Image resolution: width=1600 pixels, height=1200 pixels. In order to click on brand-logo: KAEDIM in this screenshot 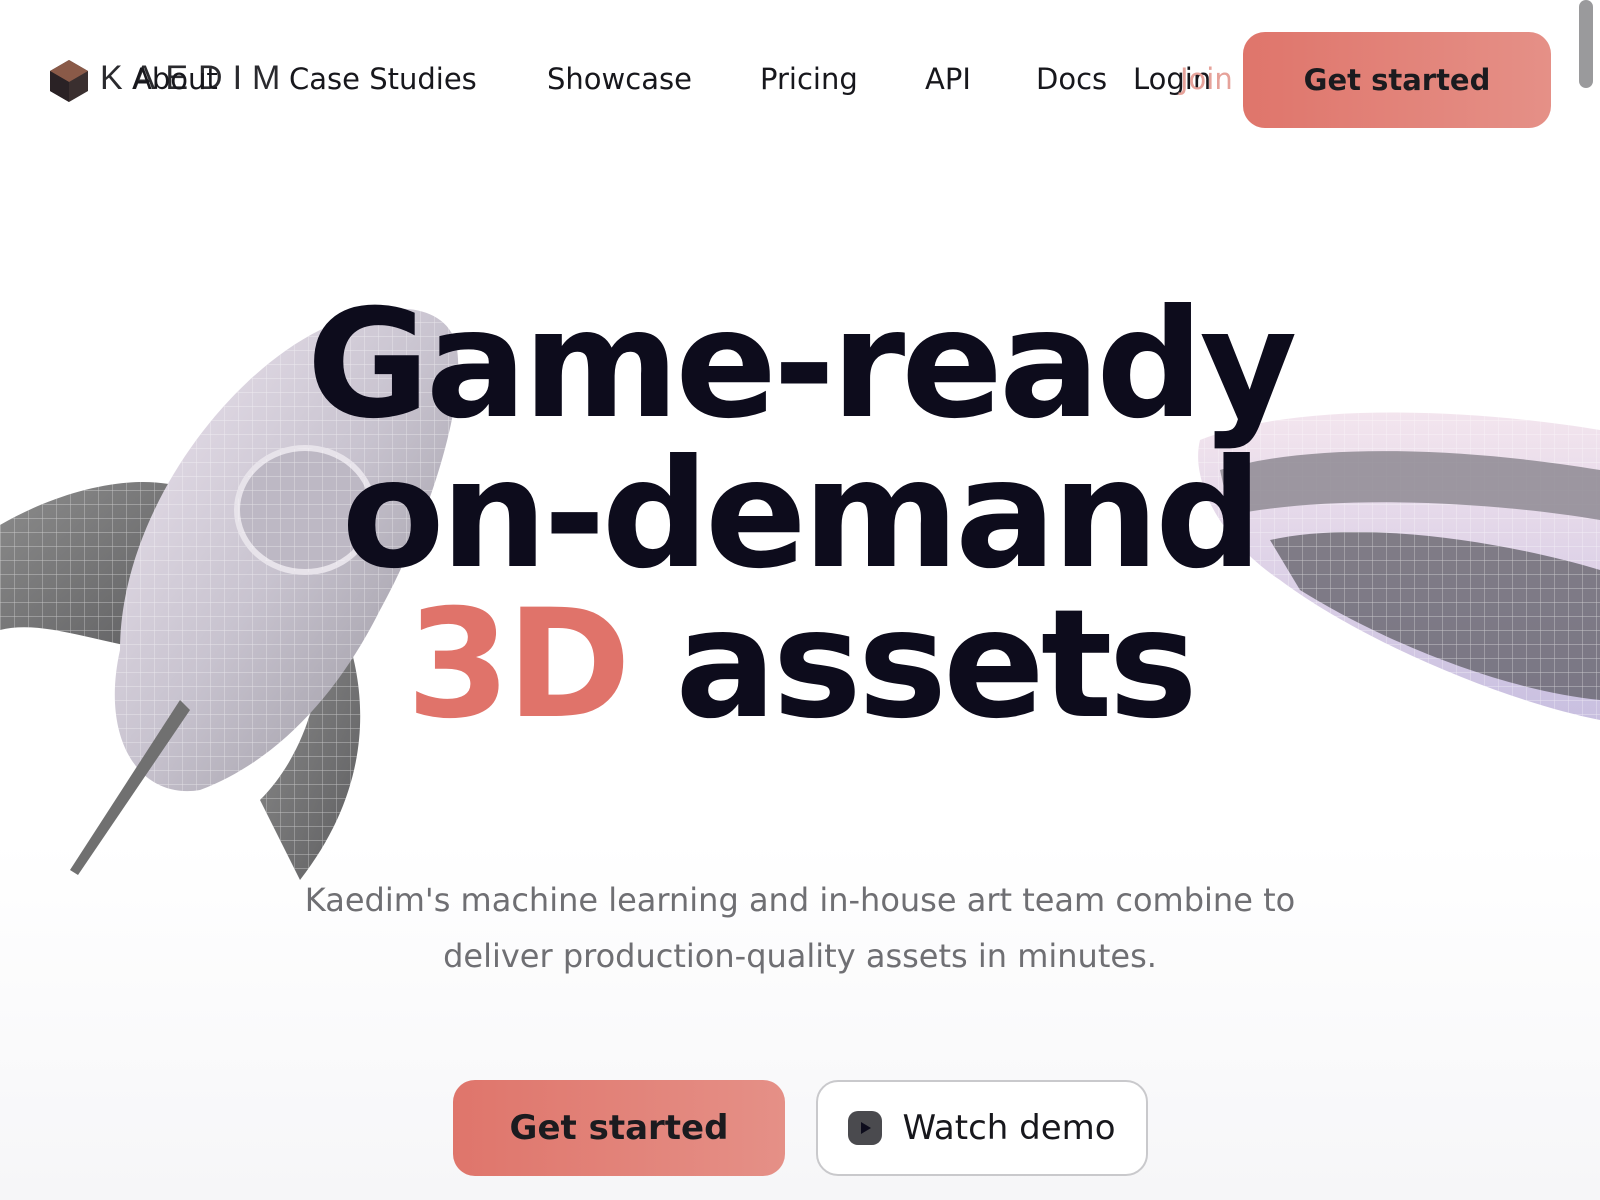, I will do `click(164, 81)`.